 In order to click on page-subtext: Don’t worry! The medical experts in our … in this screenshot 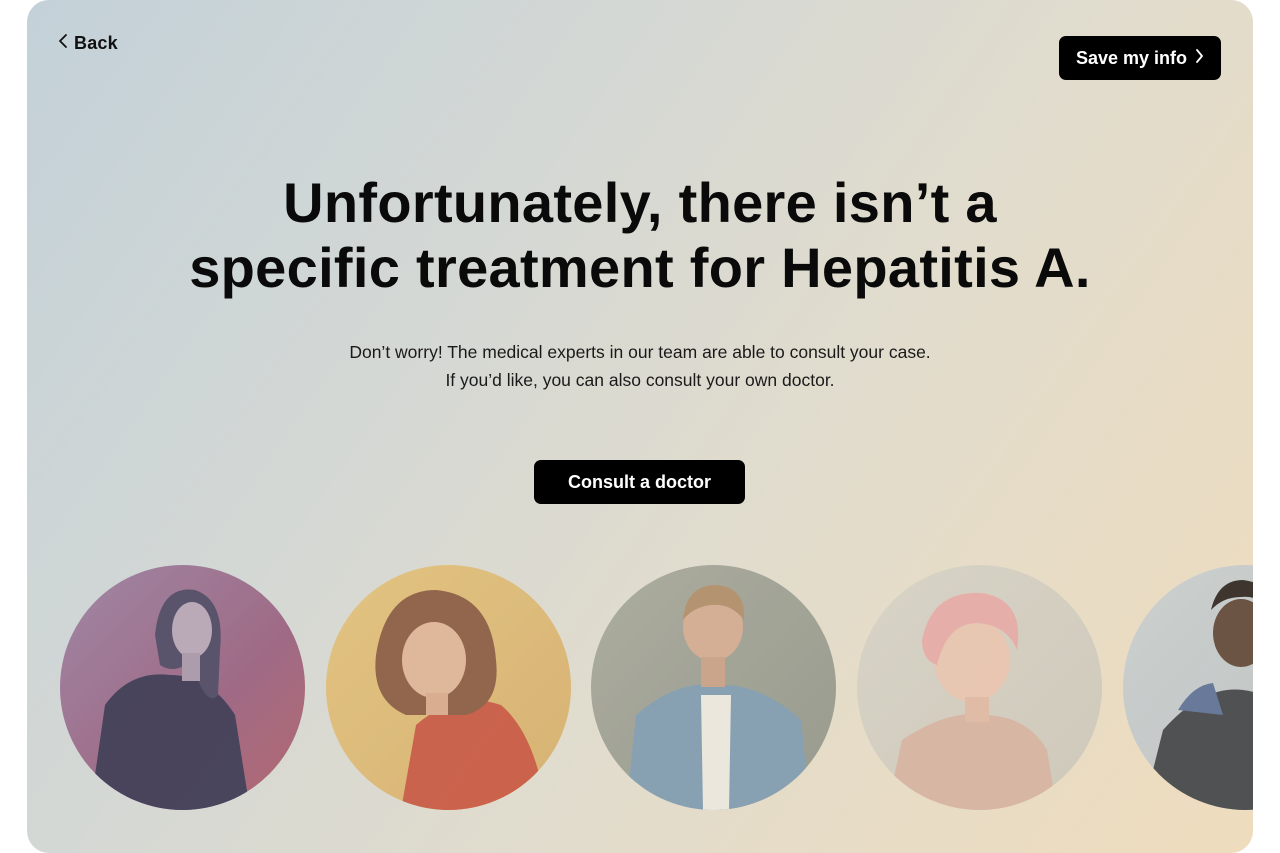, I will do `click(640, 366)`.